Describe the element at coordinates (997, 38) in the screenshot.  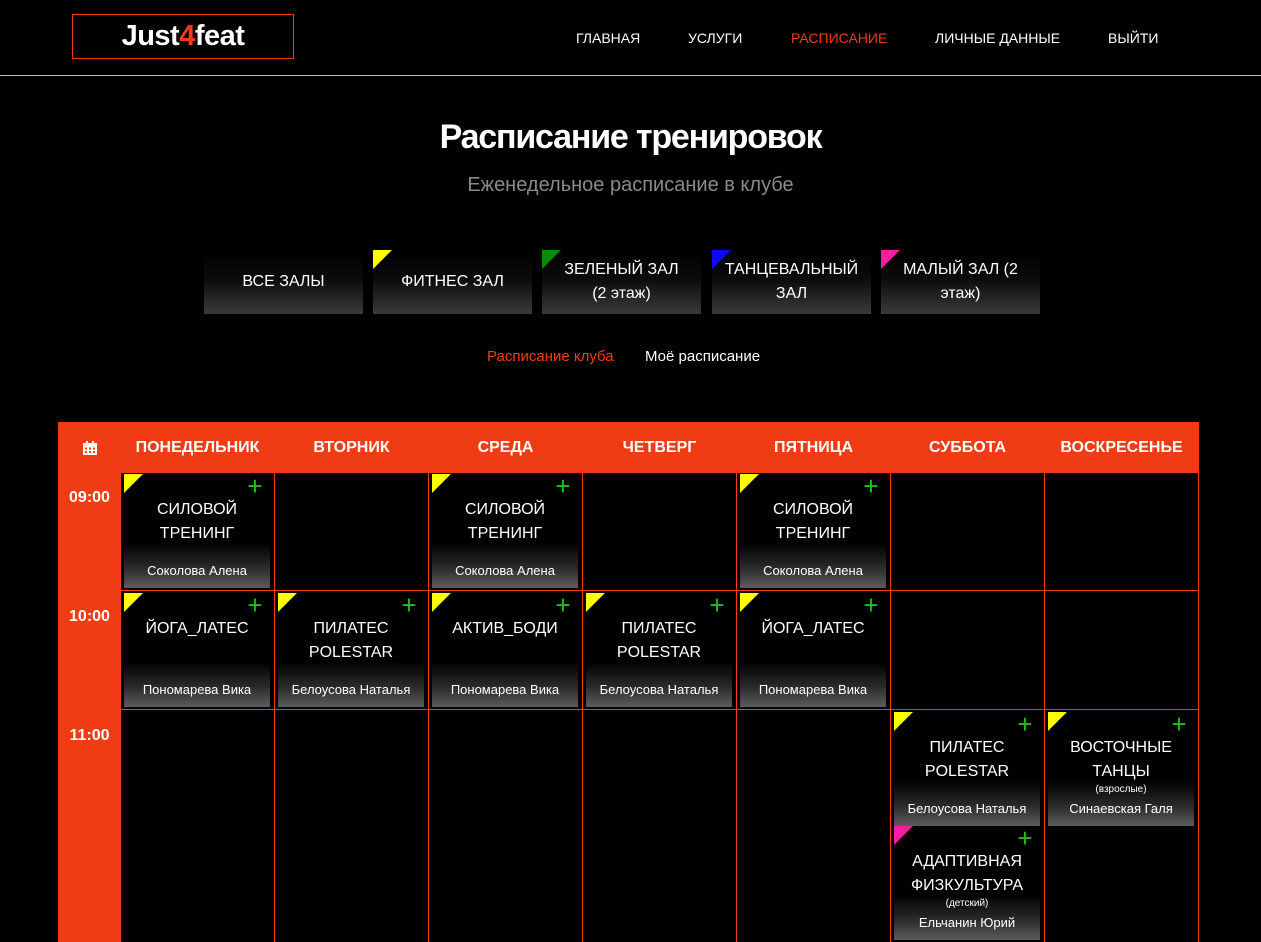
I see `nav-personal-data: ЛИЧНЫЕ ДАННЫЕ` at that location.